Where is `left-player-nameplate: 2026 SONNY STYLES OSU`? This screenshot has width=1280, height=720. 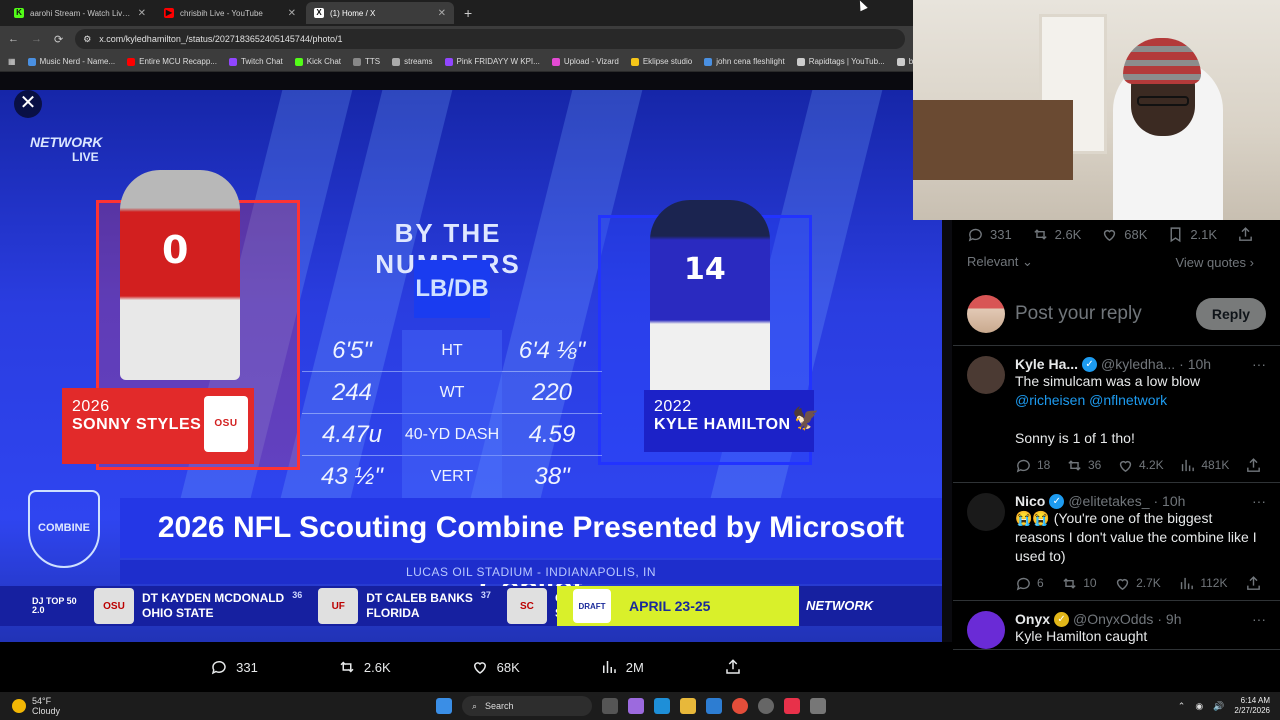
left-player-nameplate: 2026 SONNY STYLES OSU is located at coordinates (158, 426).